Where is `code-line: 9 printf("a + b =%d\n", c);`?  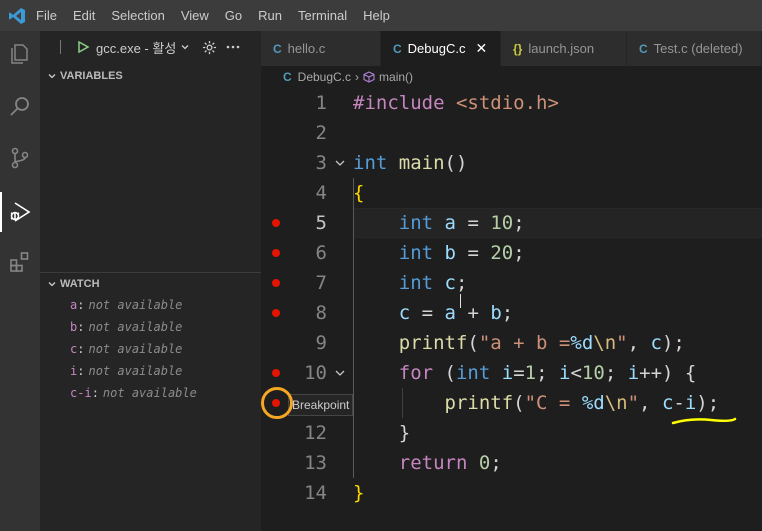 code-line: 9 printf("a + b =%d\n", c); is located at coordinates (500, 343).